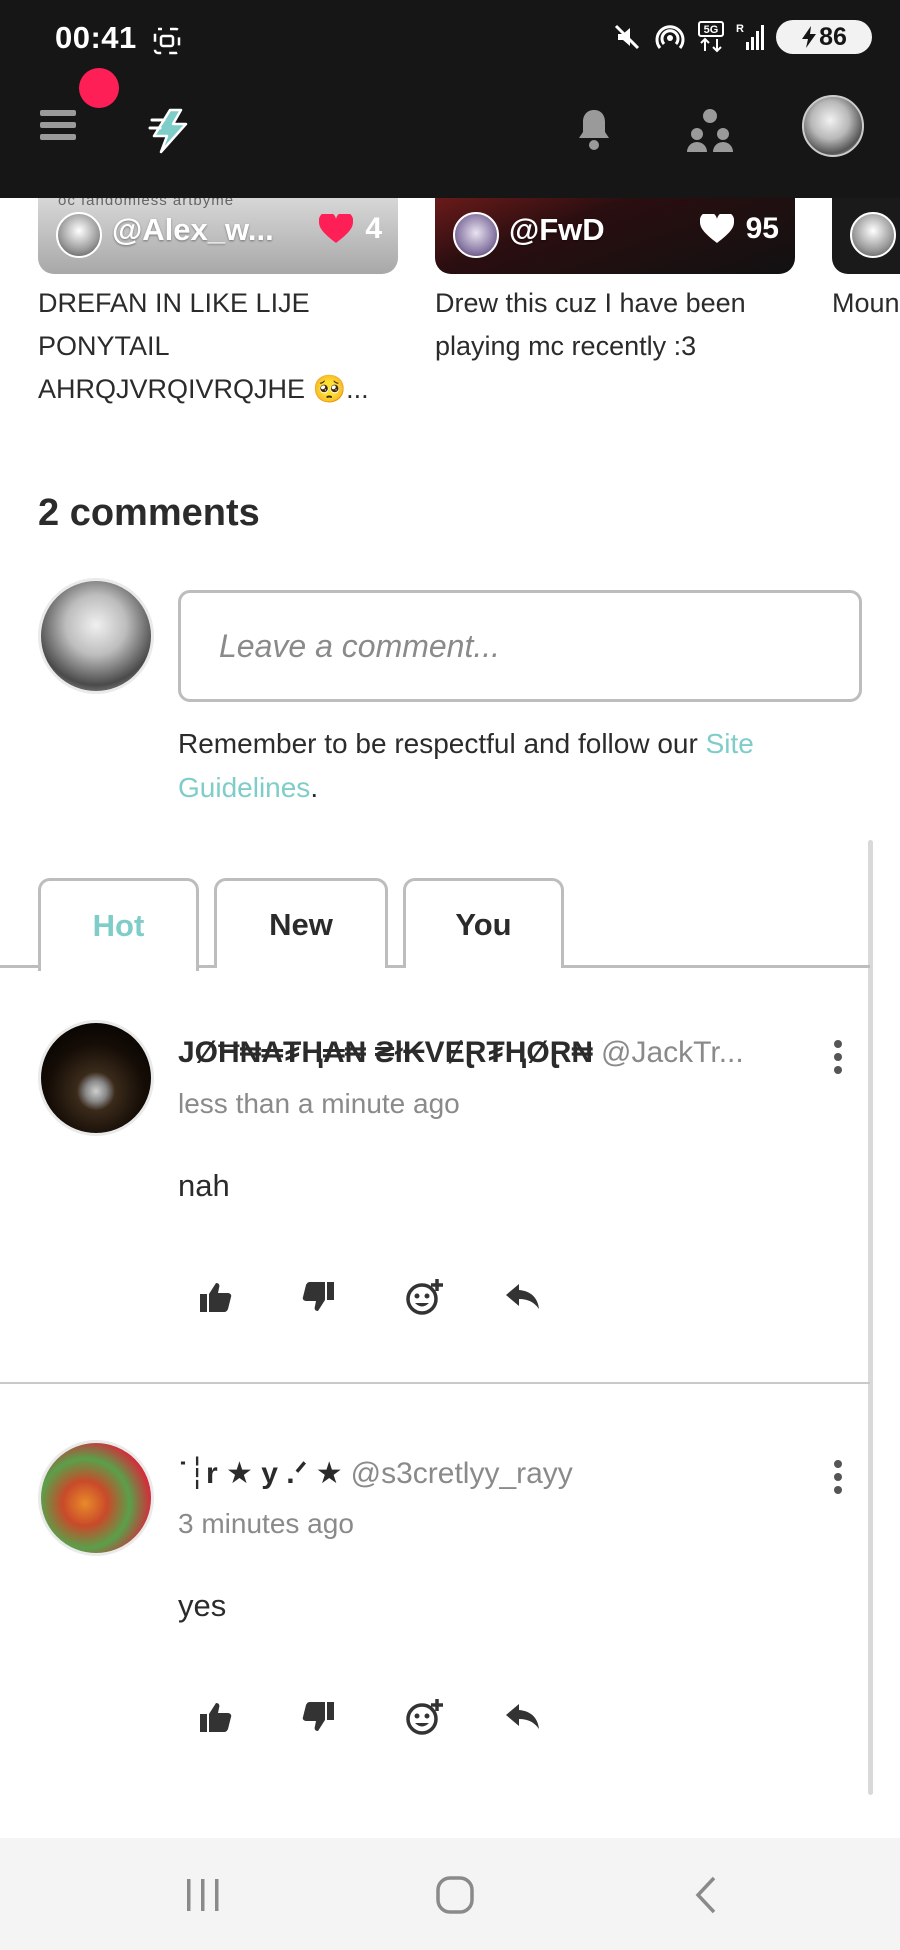  I want to click on post-title: Moun, so click(866, 303).